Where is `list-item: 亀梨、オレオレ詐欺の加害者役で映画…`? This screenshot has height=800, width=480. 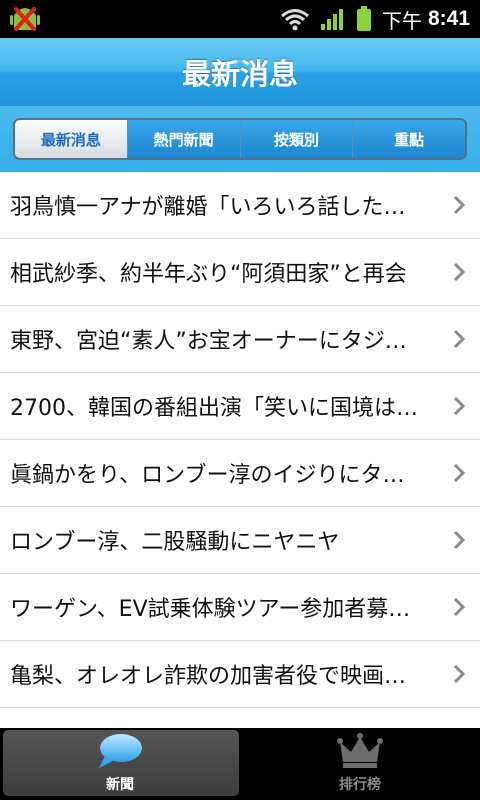
list-item: 亀梨、オレオレ詐欺の加害者役で映画… is located at coordinates (240, 674).